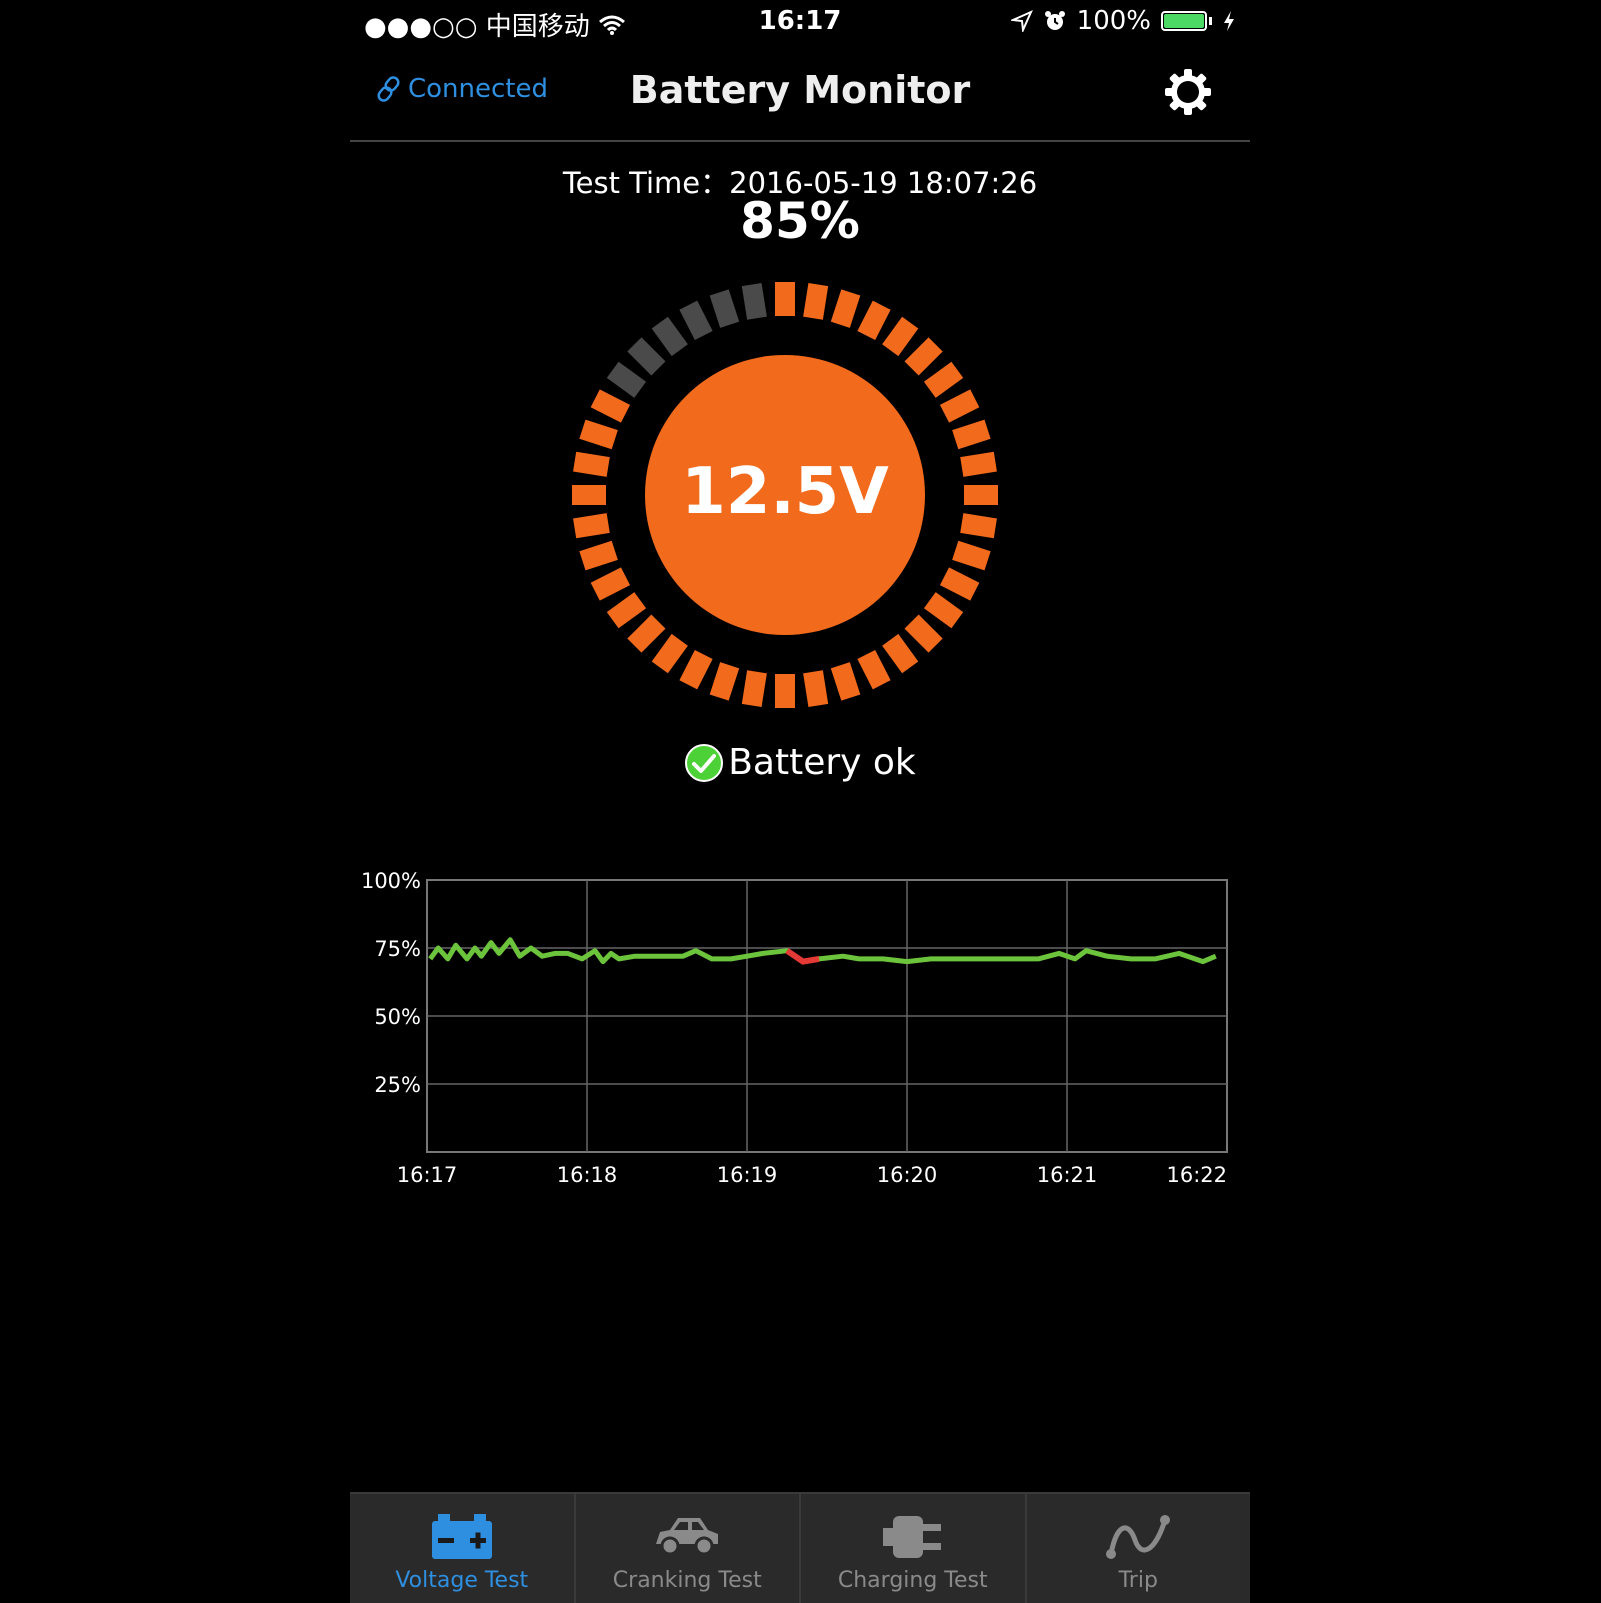  What do you see at coordinates (1229, 21) in the screenshot?
I see `charging-bolt-icon` at bounding box center [1229, 21].